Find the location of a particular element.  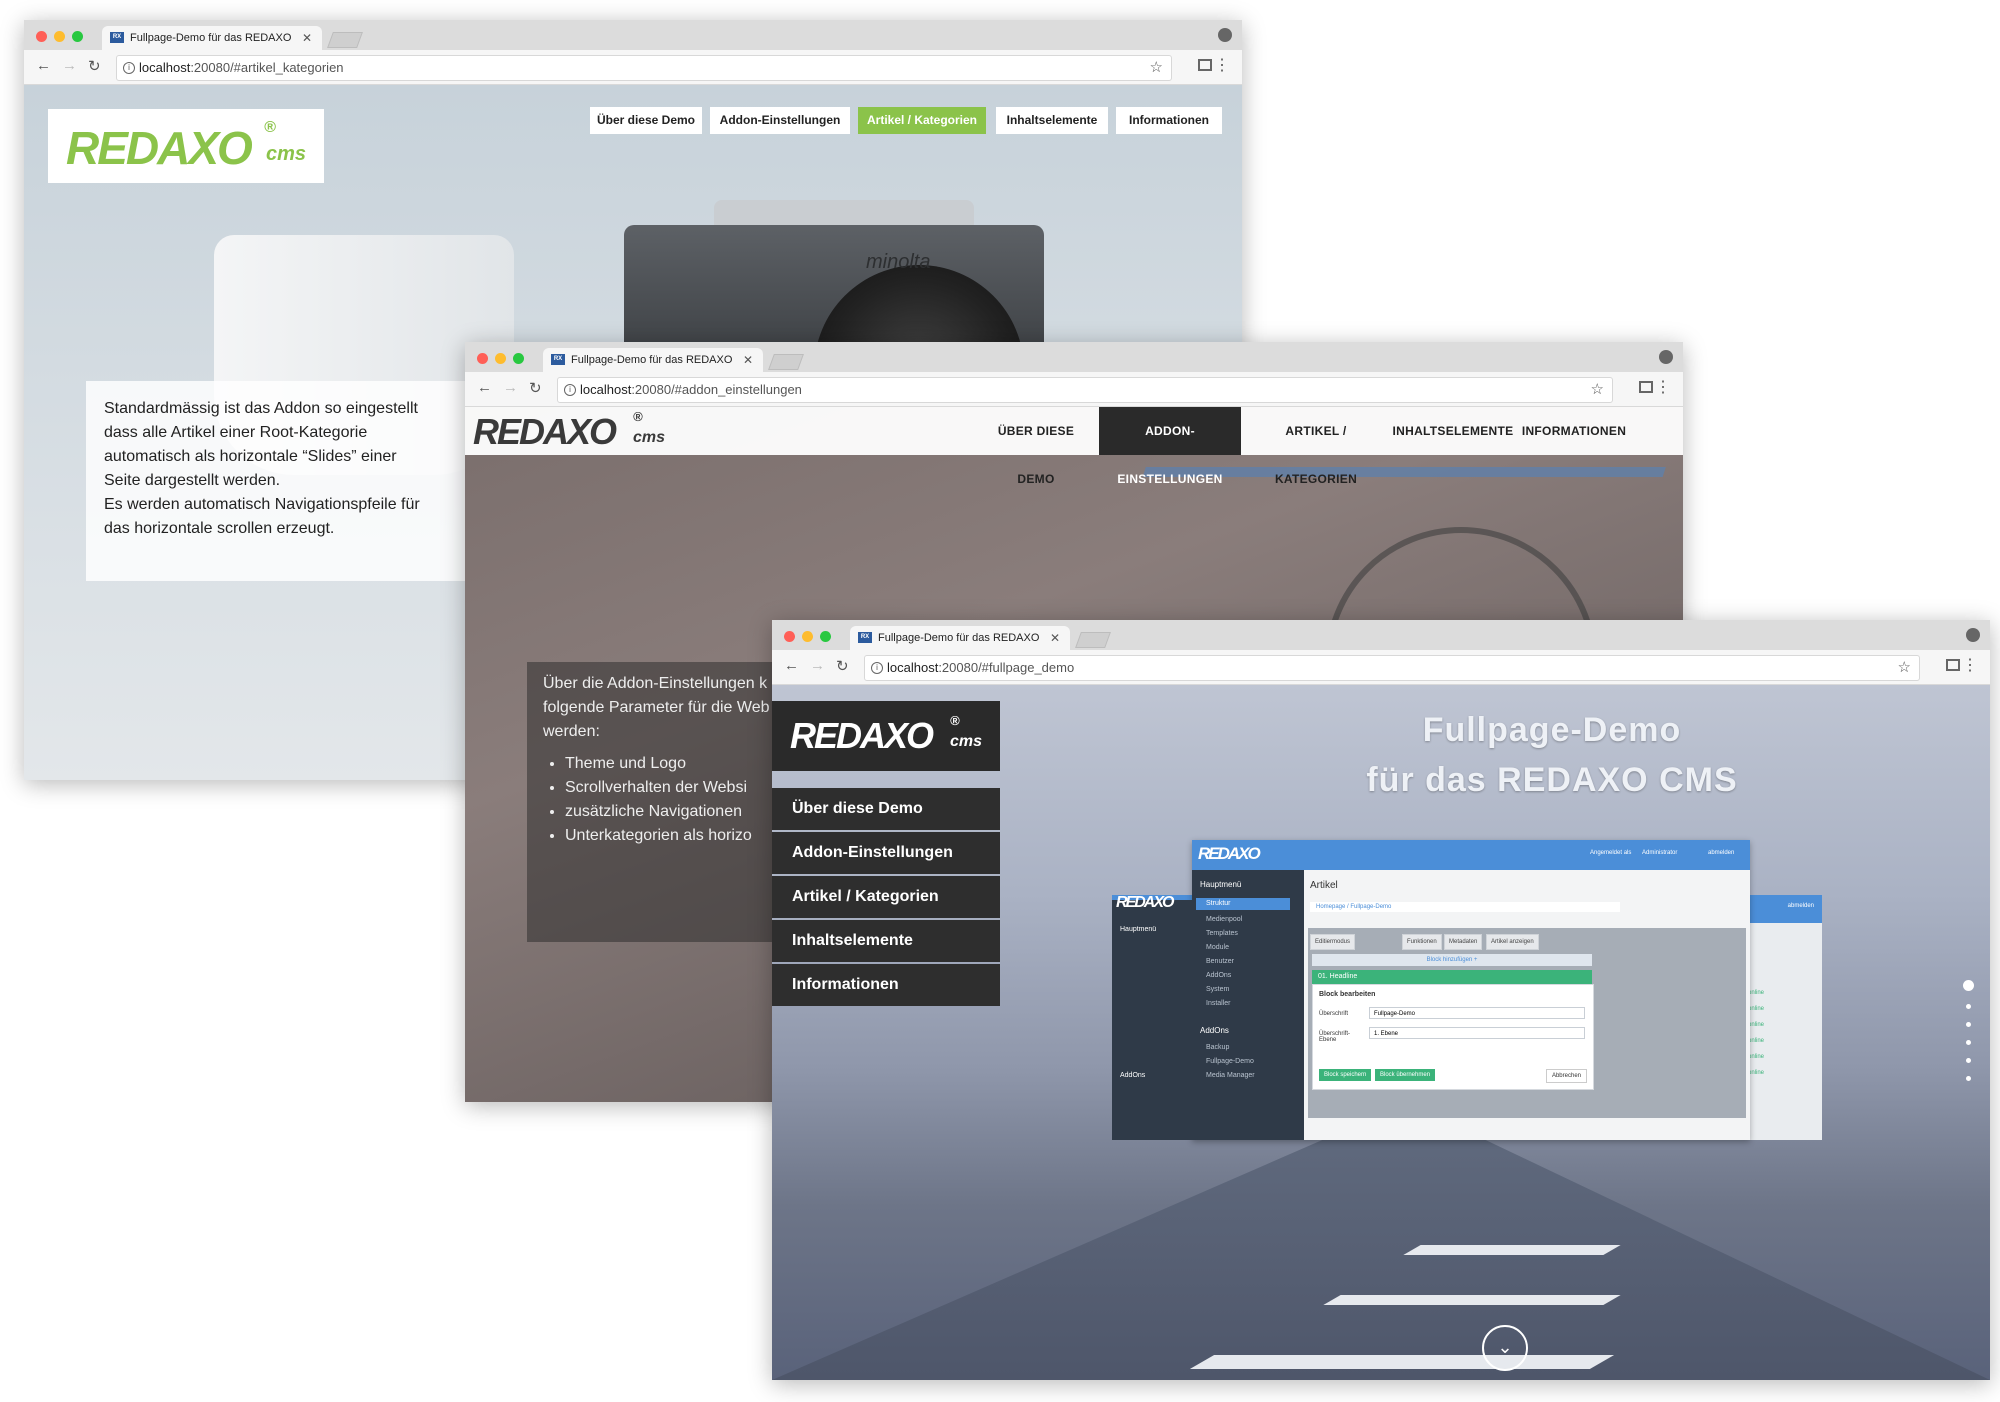

menu-artikel-kategorien: Artikel / Kategorien is located at coordinates (886, 897).